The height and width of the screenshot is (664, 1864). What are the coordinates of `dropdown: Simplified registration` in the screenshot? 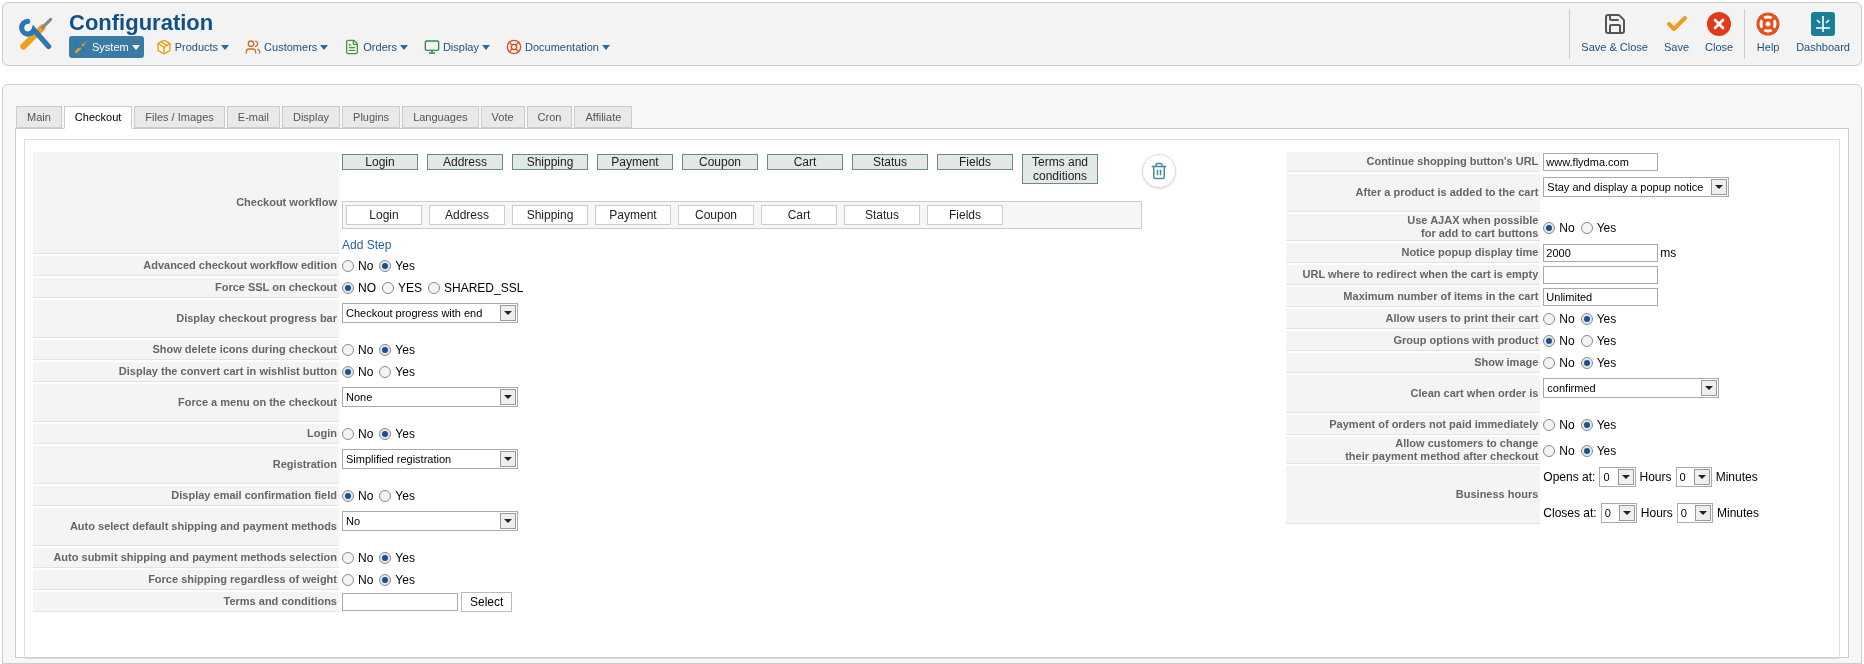 It's located at (430, 459).